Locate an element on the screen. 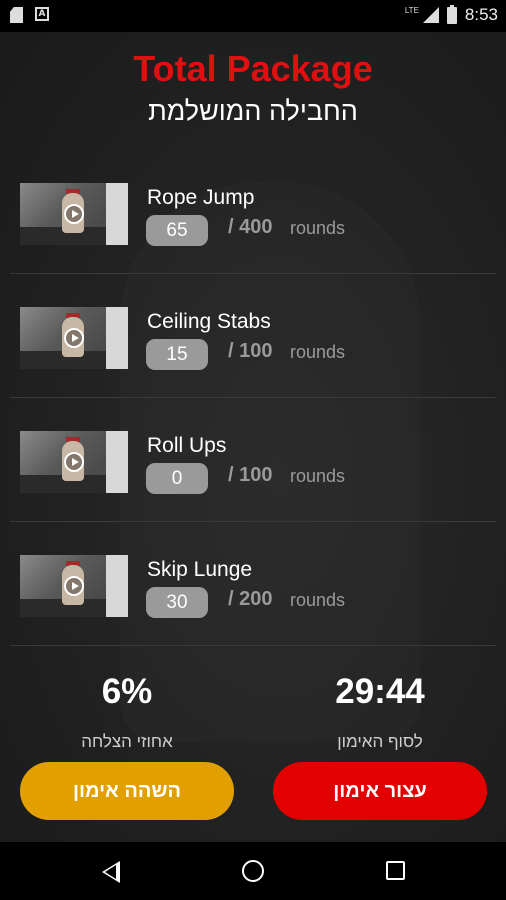 The image size is (506, 900). system-navigation-bar is located at coordinates (253, 871).